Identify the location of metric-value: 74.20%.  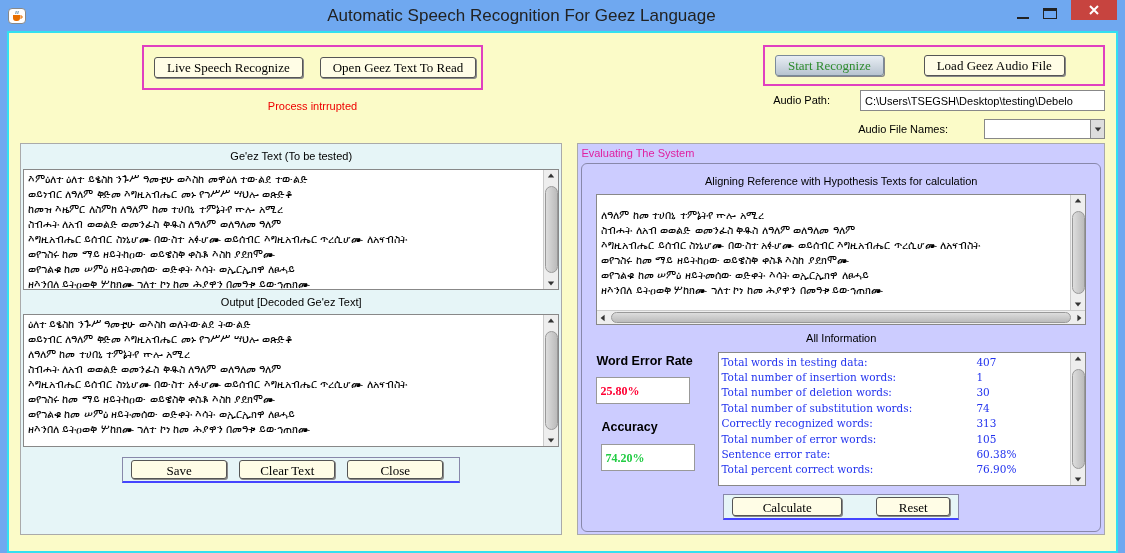
(625, 458).